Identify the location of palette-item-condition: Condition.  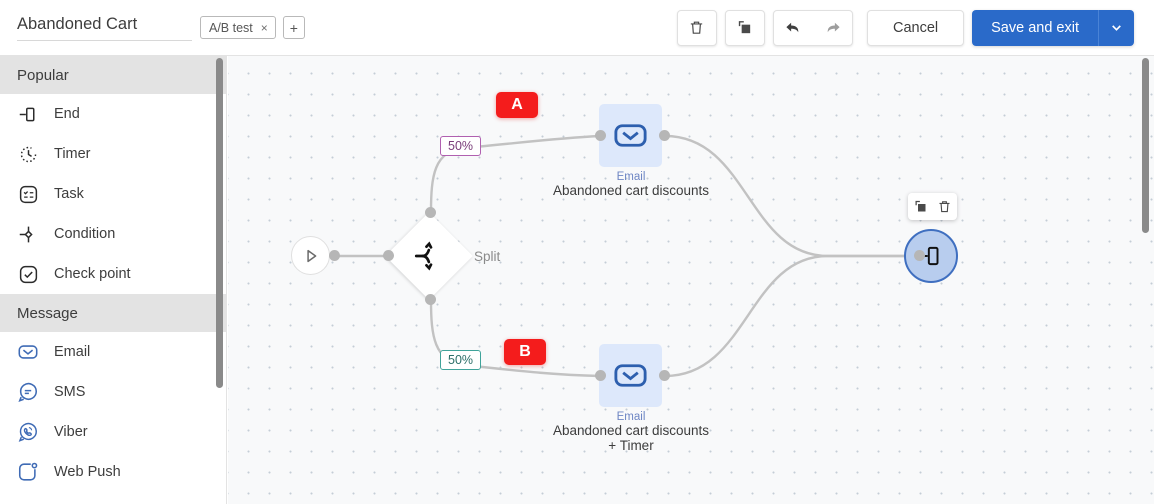
(113, 234).